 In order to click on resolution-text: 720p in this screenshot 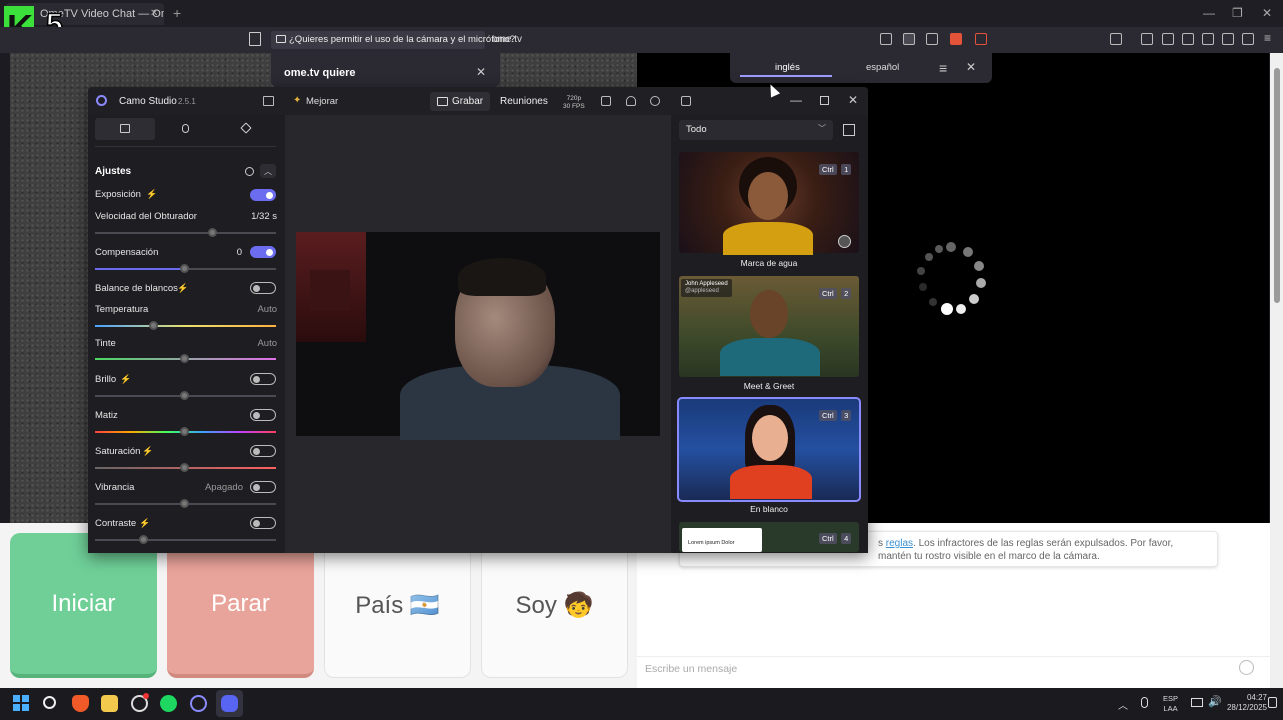, I will do `click(574, 98)`.